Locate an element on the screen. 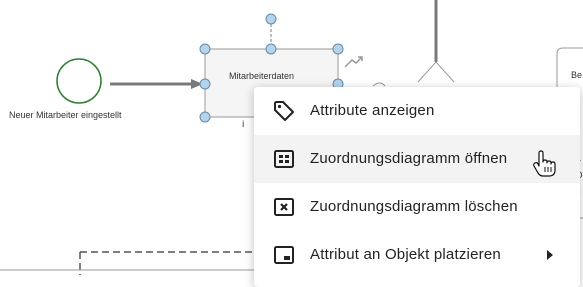 The width and height of the screenshot is (583, 287). assignment-diagram-open-icon is located at coordinates (284, 159).